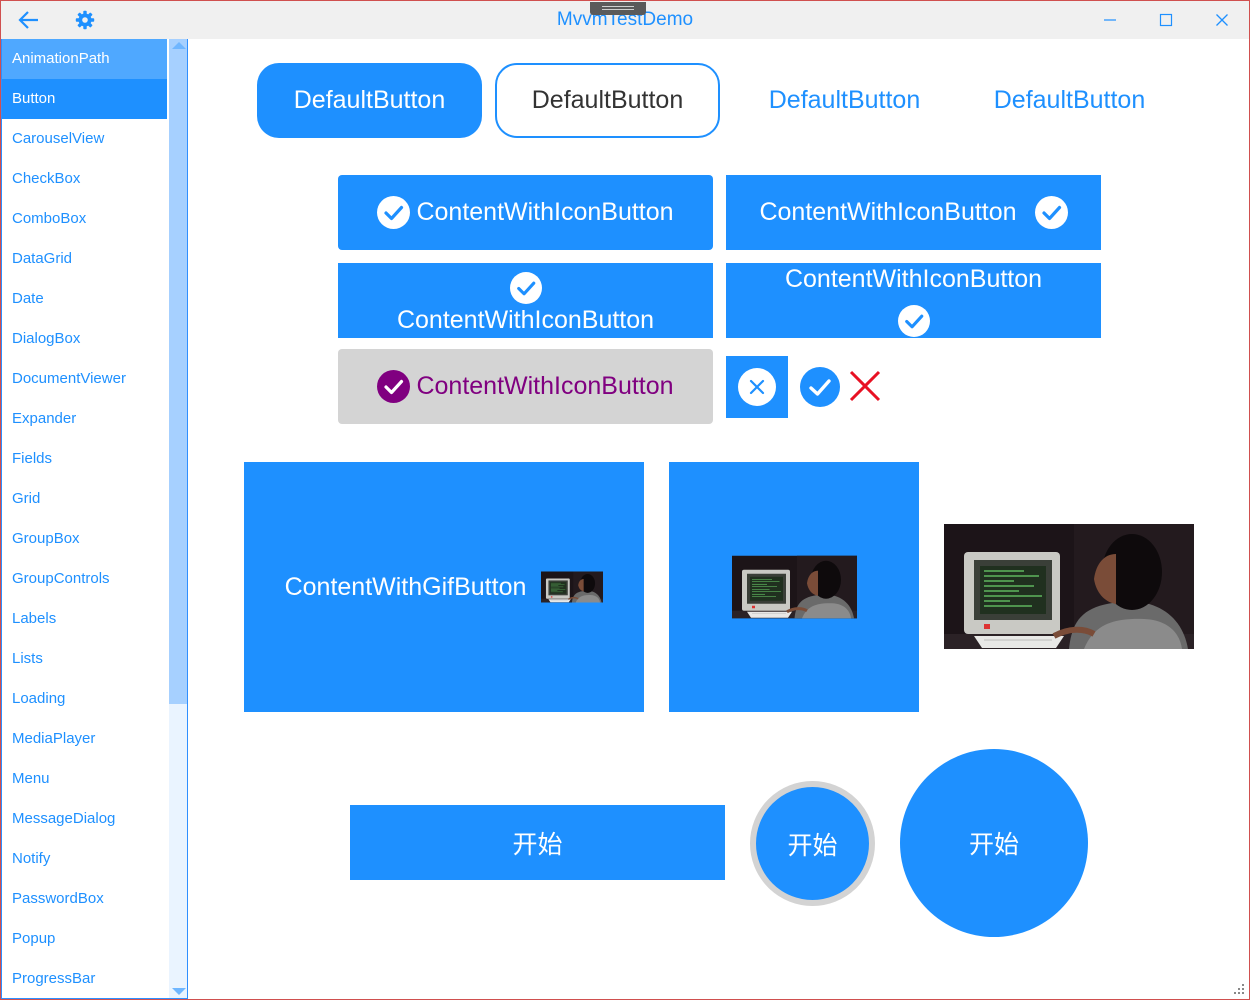 This screenshot has width=1250, height=1000. I want to click on minimize-button, so click(1110, 20).